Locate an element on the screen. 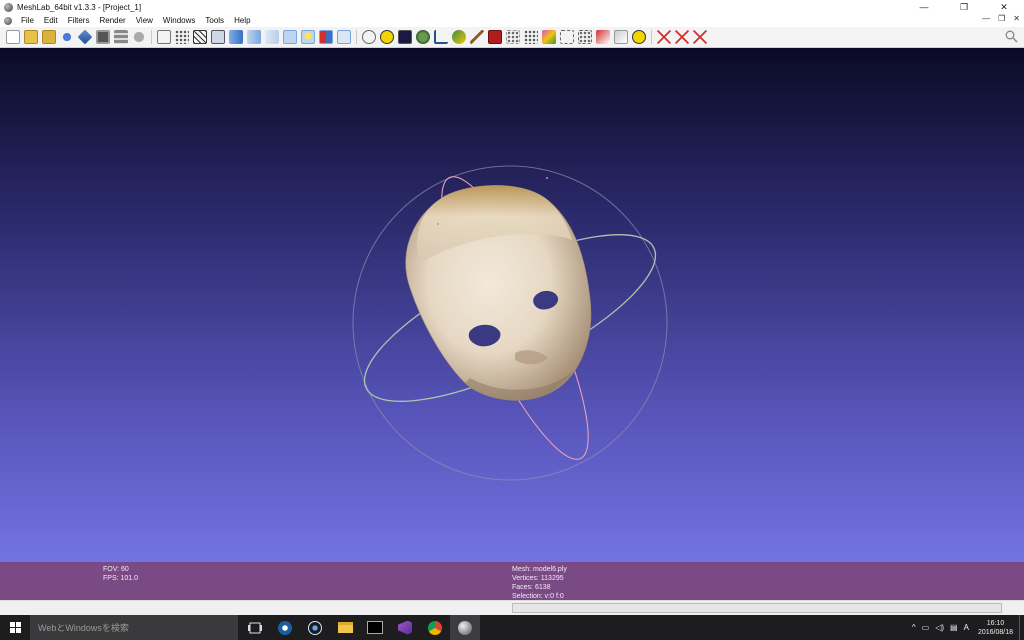 The width and height of the screenshot is (1024, 640). points-icon is located at coordinates (182, 37).